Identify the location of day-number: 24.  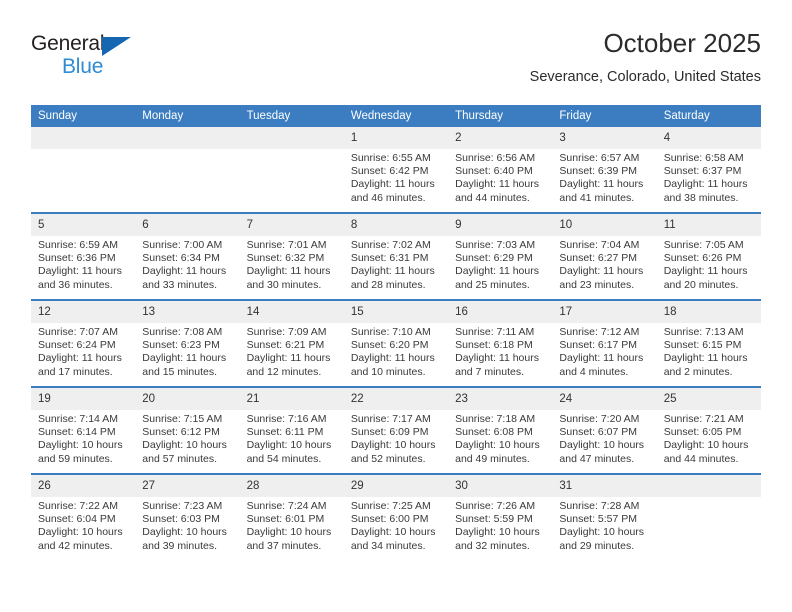
(604, 399).